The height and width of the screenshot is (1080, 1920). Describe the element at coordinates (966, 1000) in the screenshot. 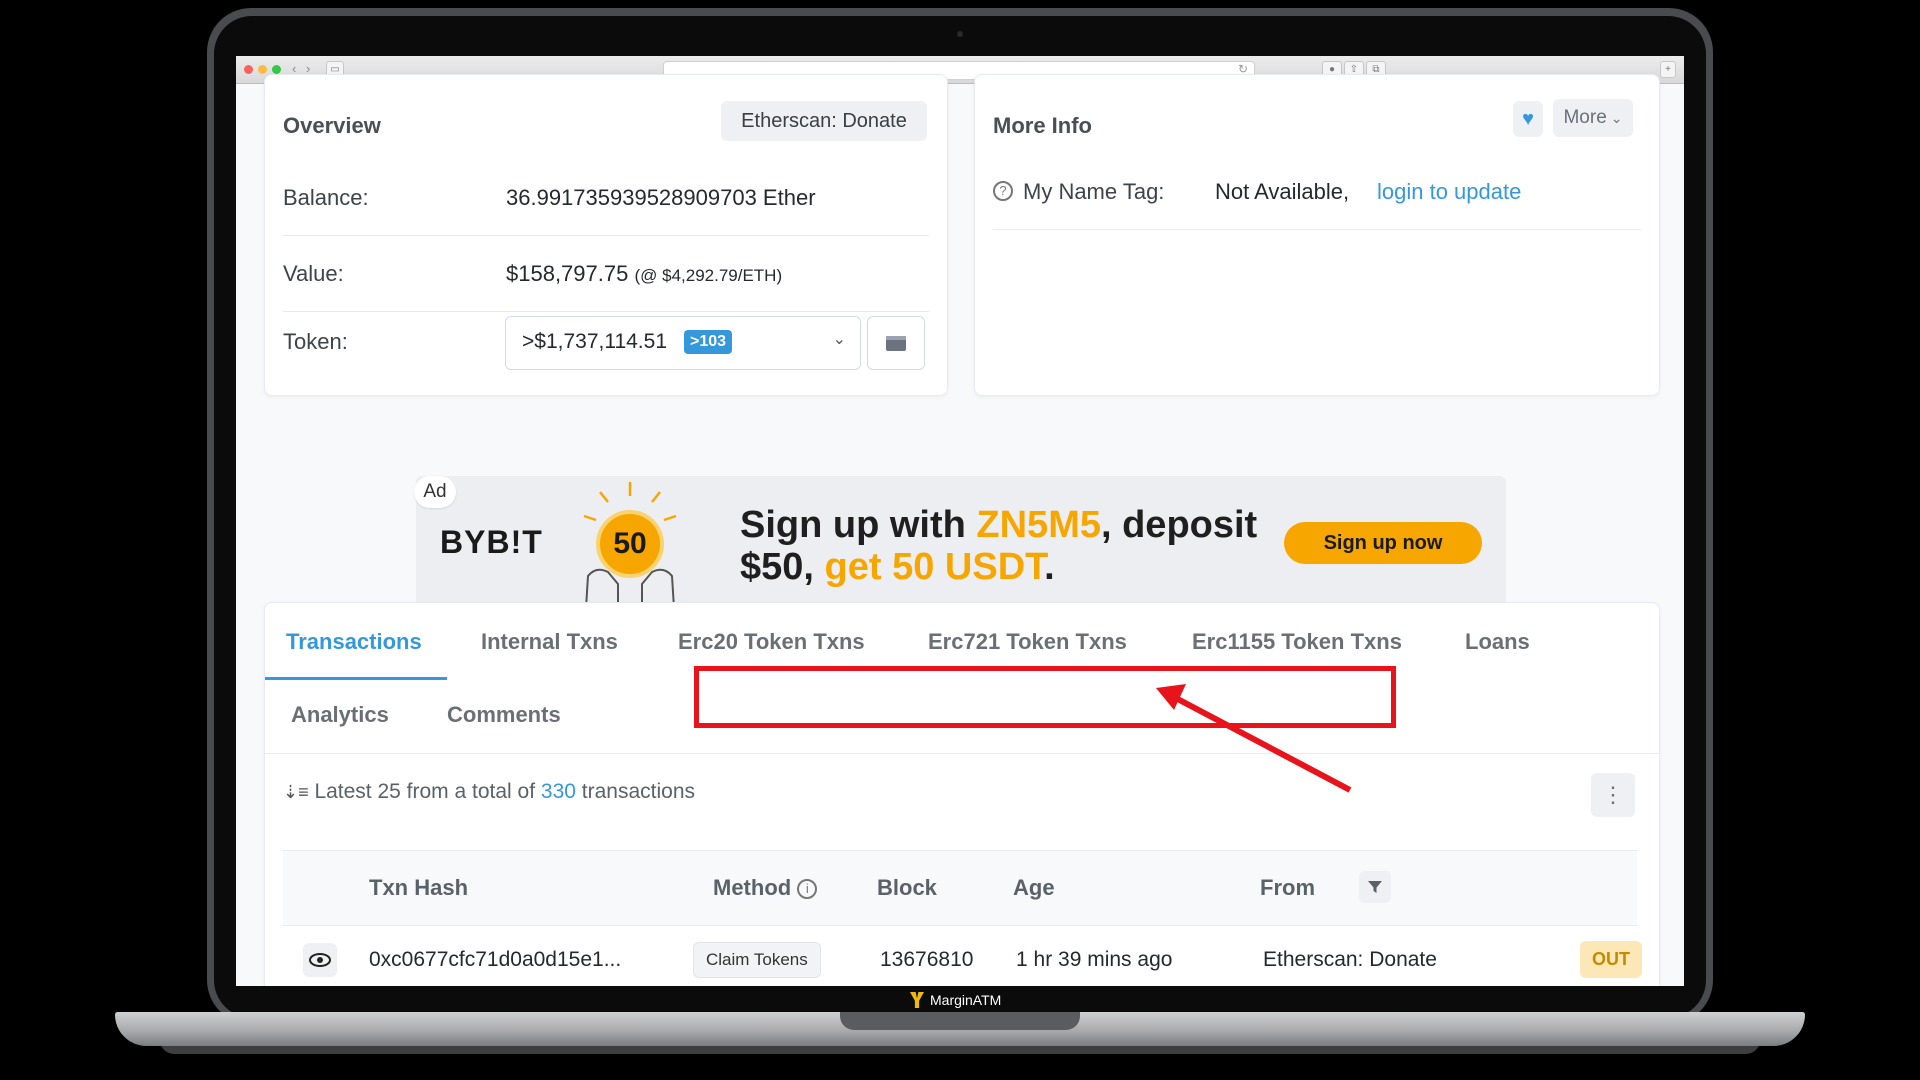

I see `watermark-text: MarginATM` at that location.